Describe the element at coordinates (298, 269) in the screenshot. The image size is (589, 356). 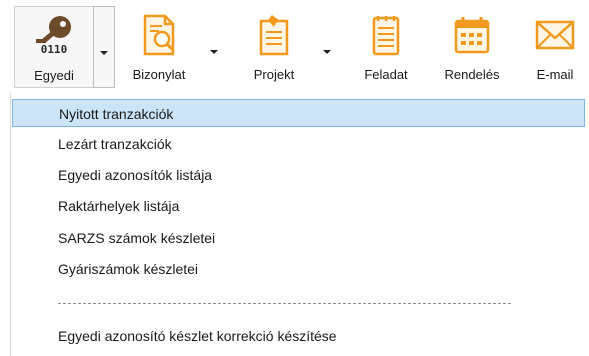
I see `menu-item-gyariszamok-keszletei: Gyáriszámok készletei` at that location.